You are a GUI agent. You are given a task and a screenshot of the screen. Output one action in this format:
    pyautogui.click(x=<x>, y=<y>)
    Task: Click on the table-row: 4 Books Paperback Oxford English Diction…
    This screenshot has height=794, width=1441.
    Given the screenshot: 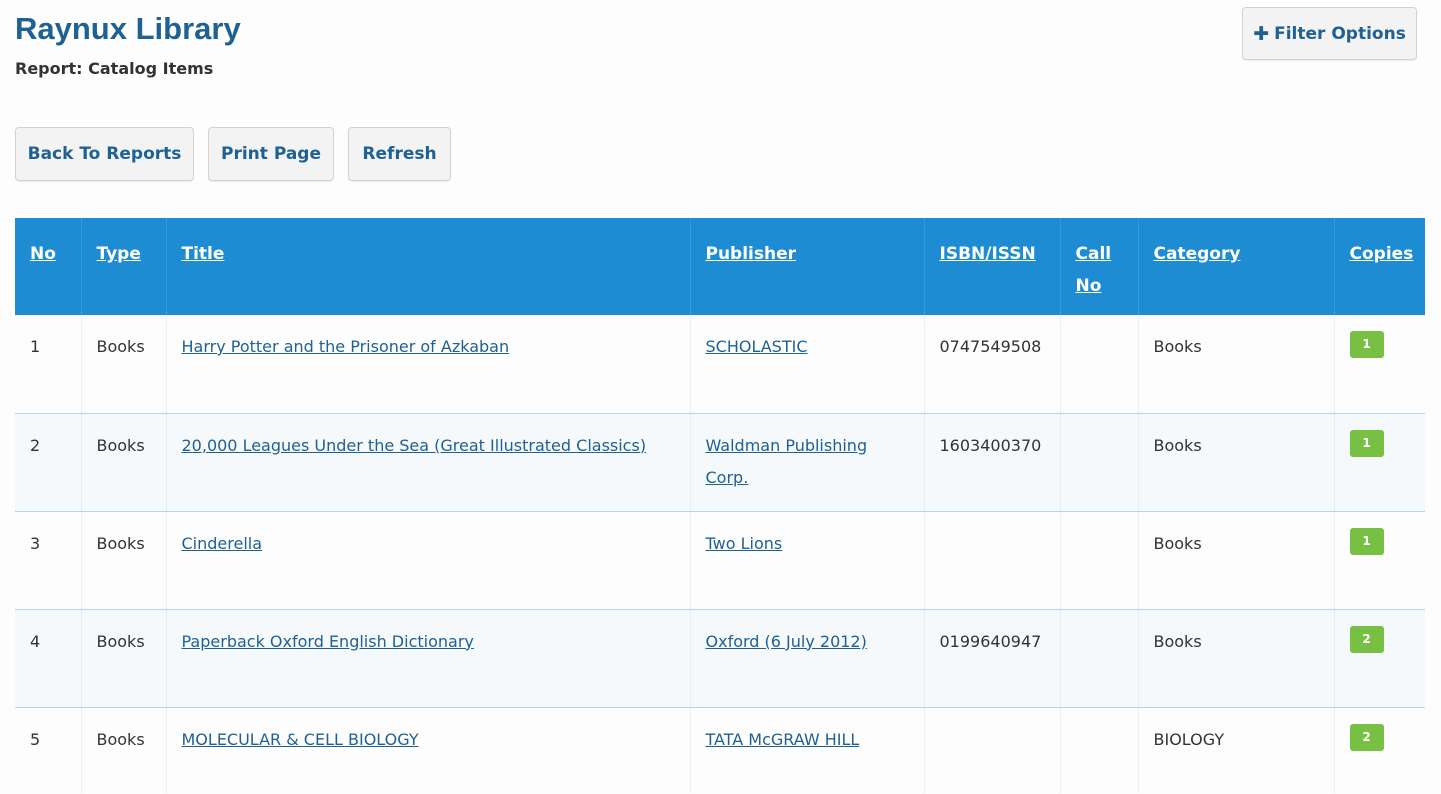 What is the action you would take?
    pyautogui.click(x=720, y=658)
    